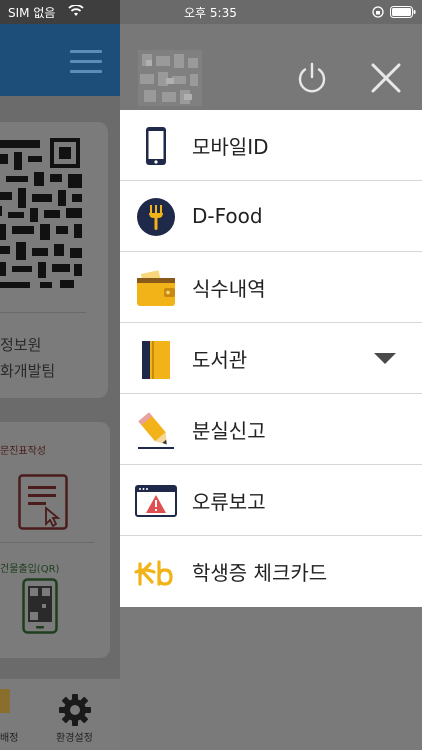  Describe the element at coordinates (271, 500) in the screenshot. I see `menu-item-error-report: 오류보고` at that location.